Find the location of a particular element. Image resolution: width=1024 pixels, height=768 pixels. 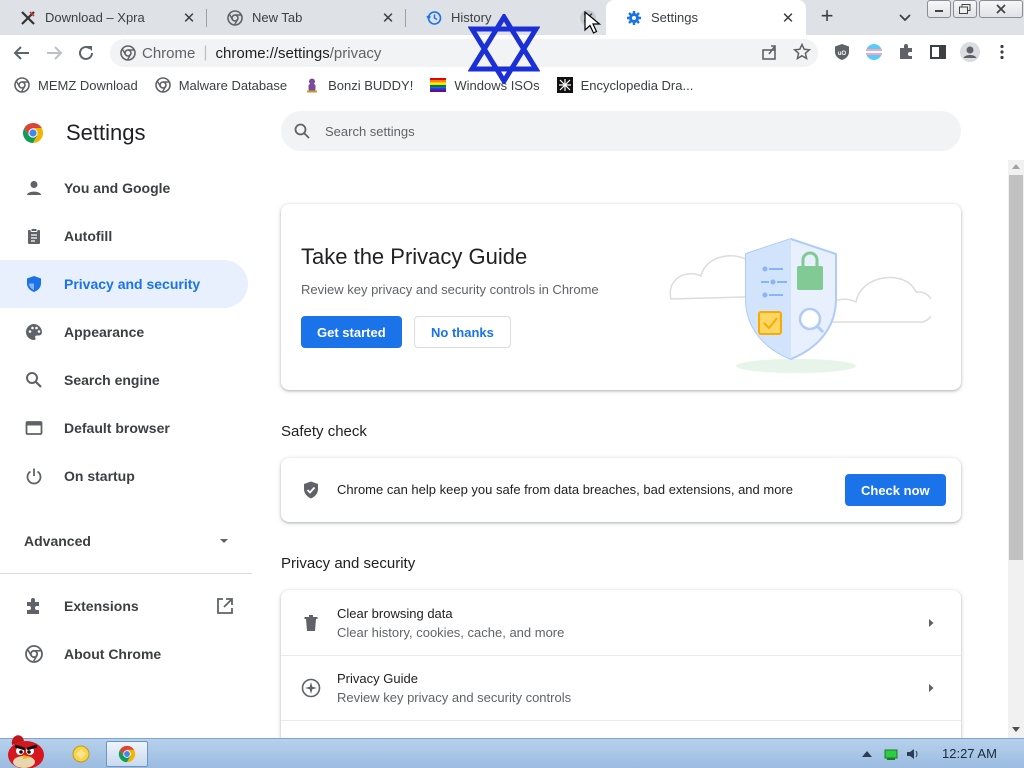

sidebar-item-extensions: Extensions is located at coordinates (130, 606).